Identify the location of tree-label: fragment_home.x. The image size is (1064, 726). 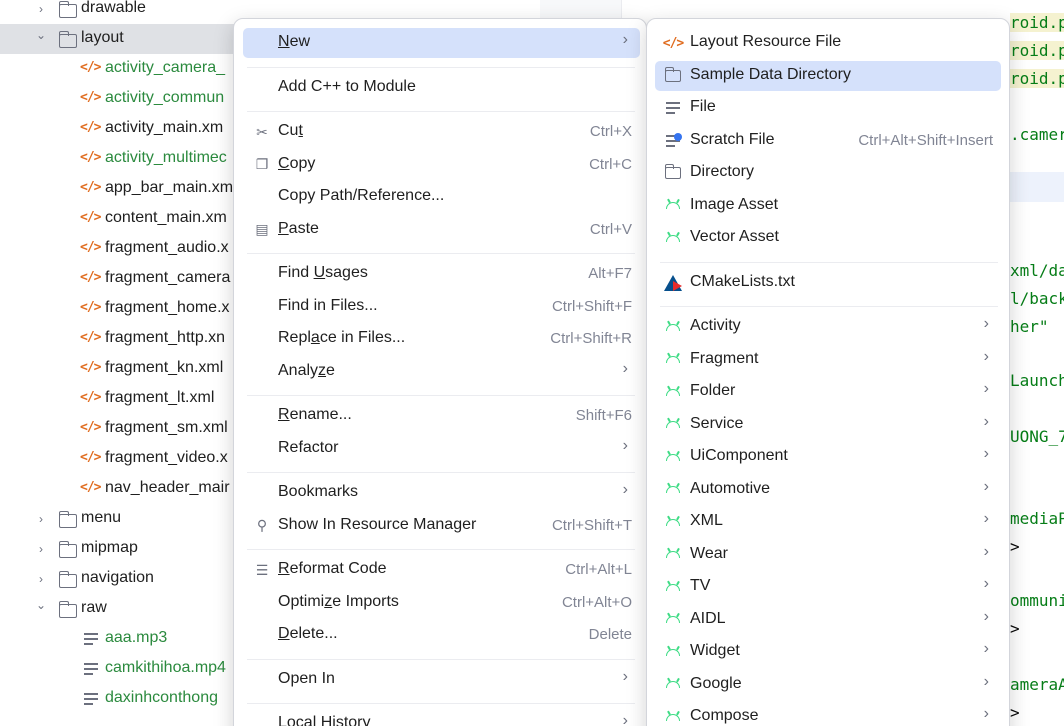
(167, 307).